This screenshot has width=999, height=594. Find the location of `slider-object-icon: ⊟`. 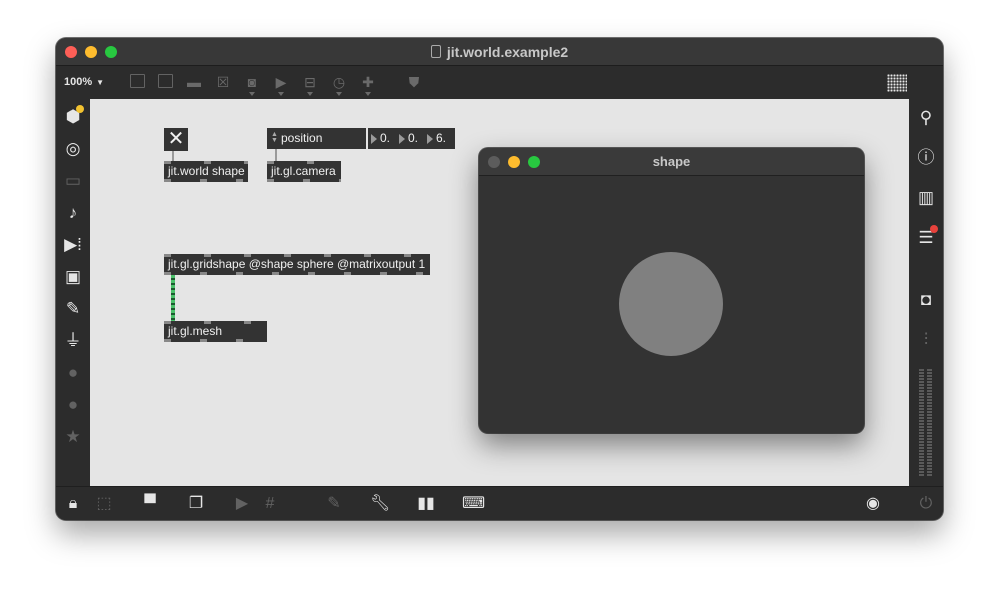

slider-object-icon: ⊟ is located at coordinates (310, 82).